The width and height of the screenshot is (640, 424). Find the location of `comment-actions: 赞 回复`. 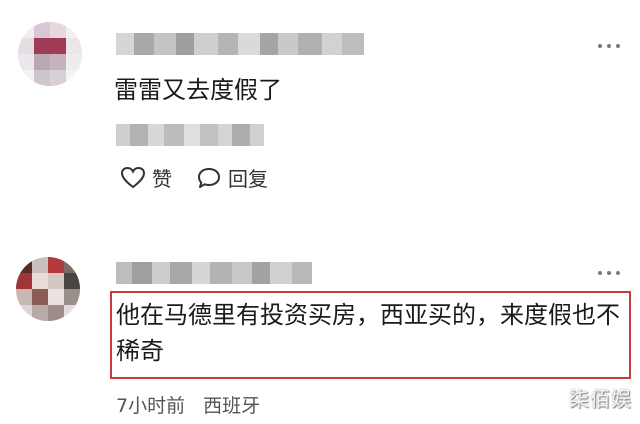

comment-actions: 赞 回复 is located at coordinates (206, 177).